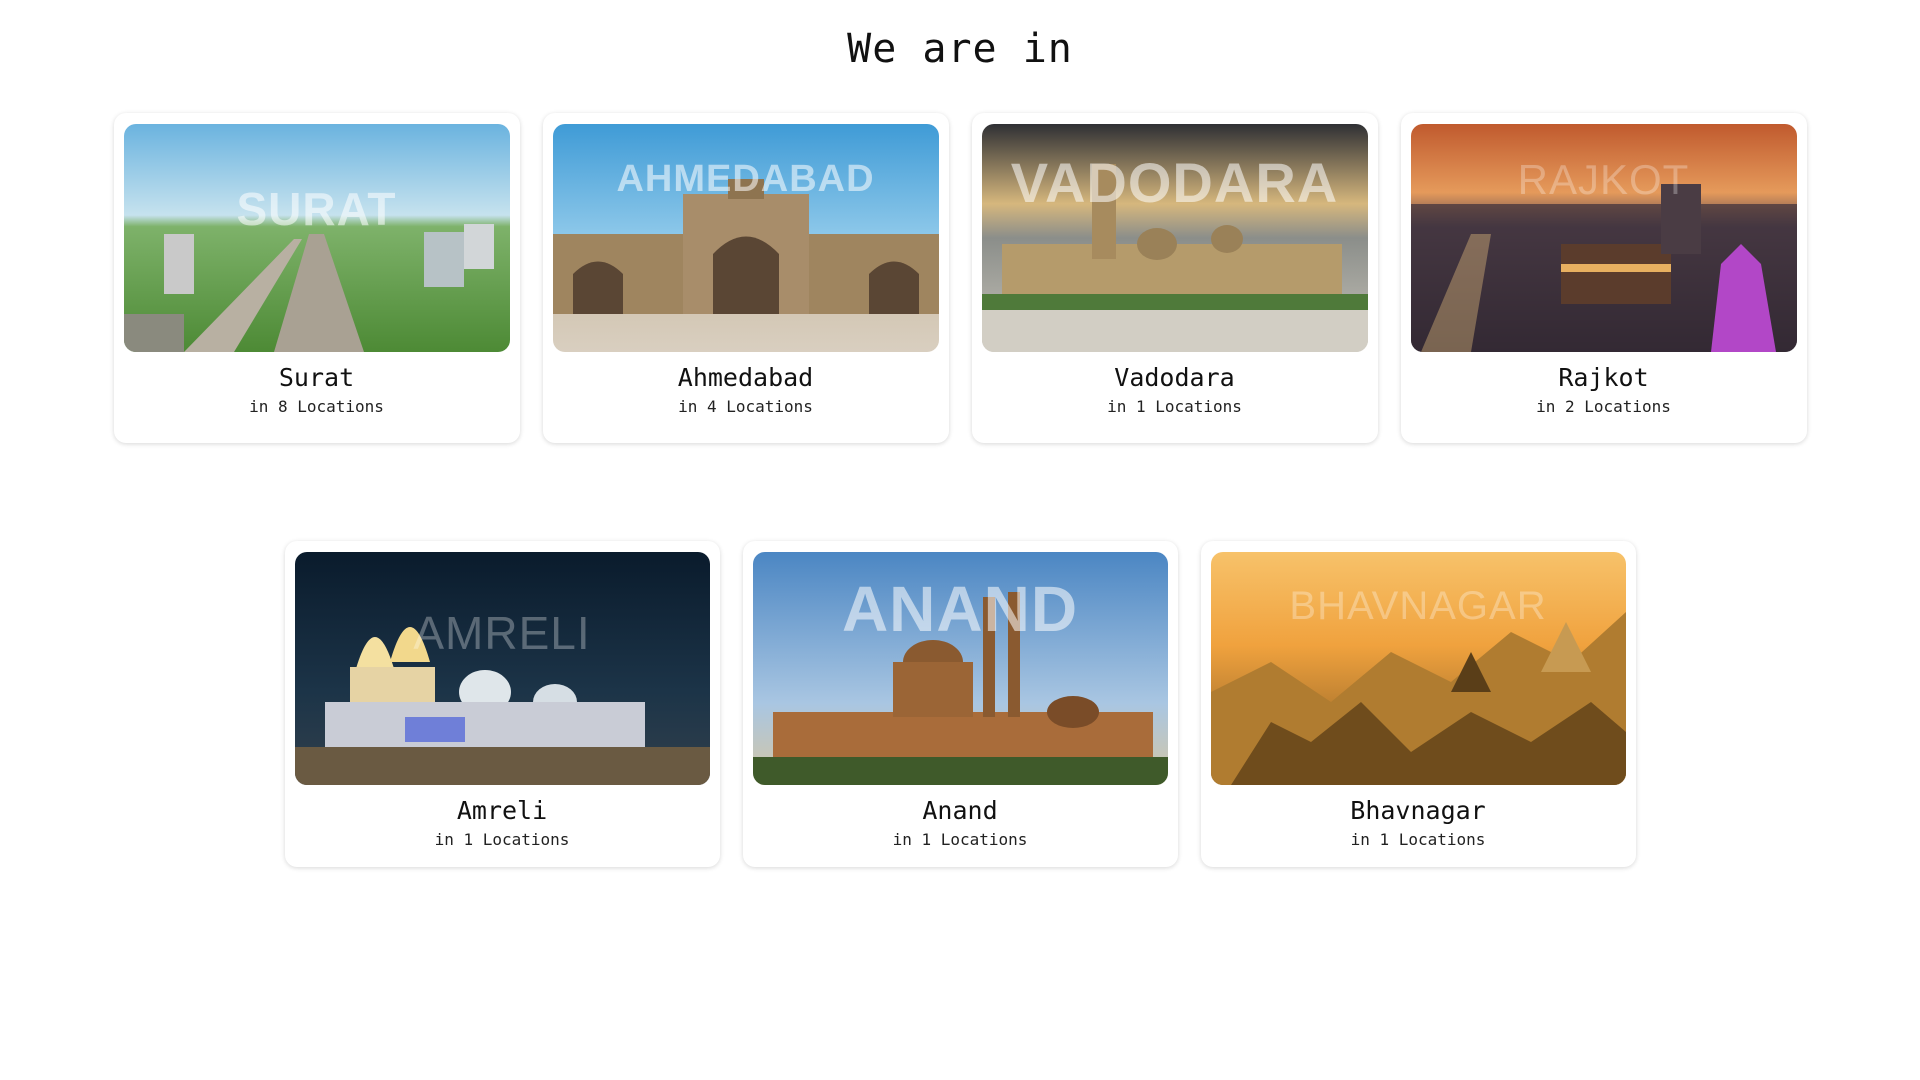 The width and height of the screenshot is (1920, 1080). I want to click on page-title: We are in, so click(960, 49).